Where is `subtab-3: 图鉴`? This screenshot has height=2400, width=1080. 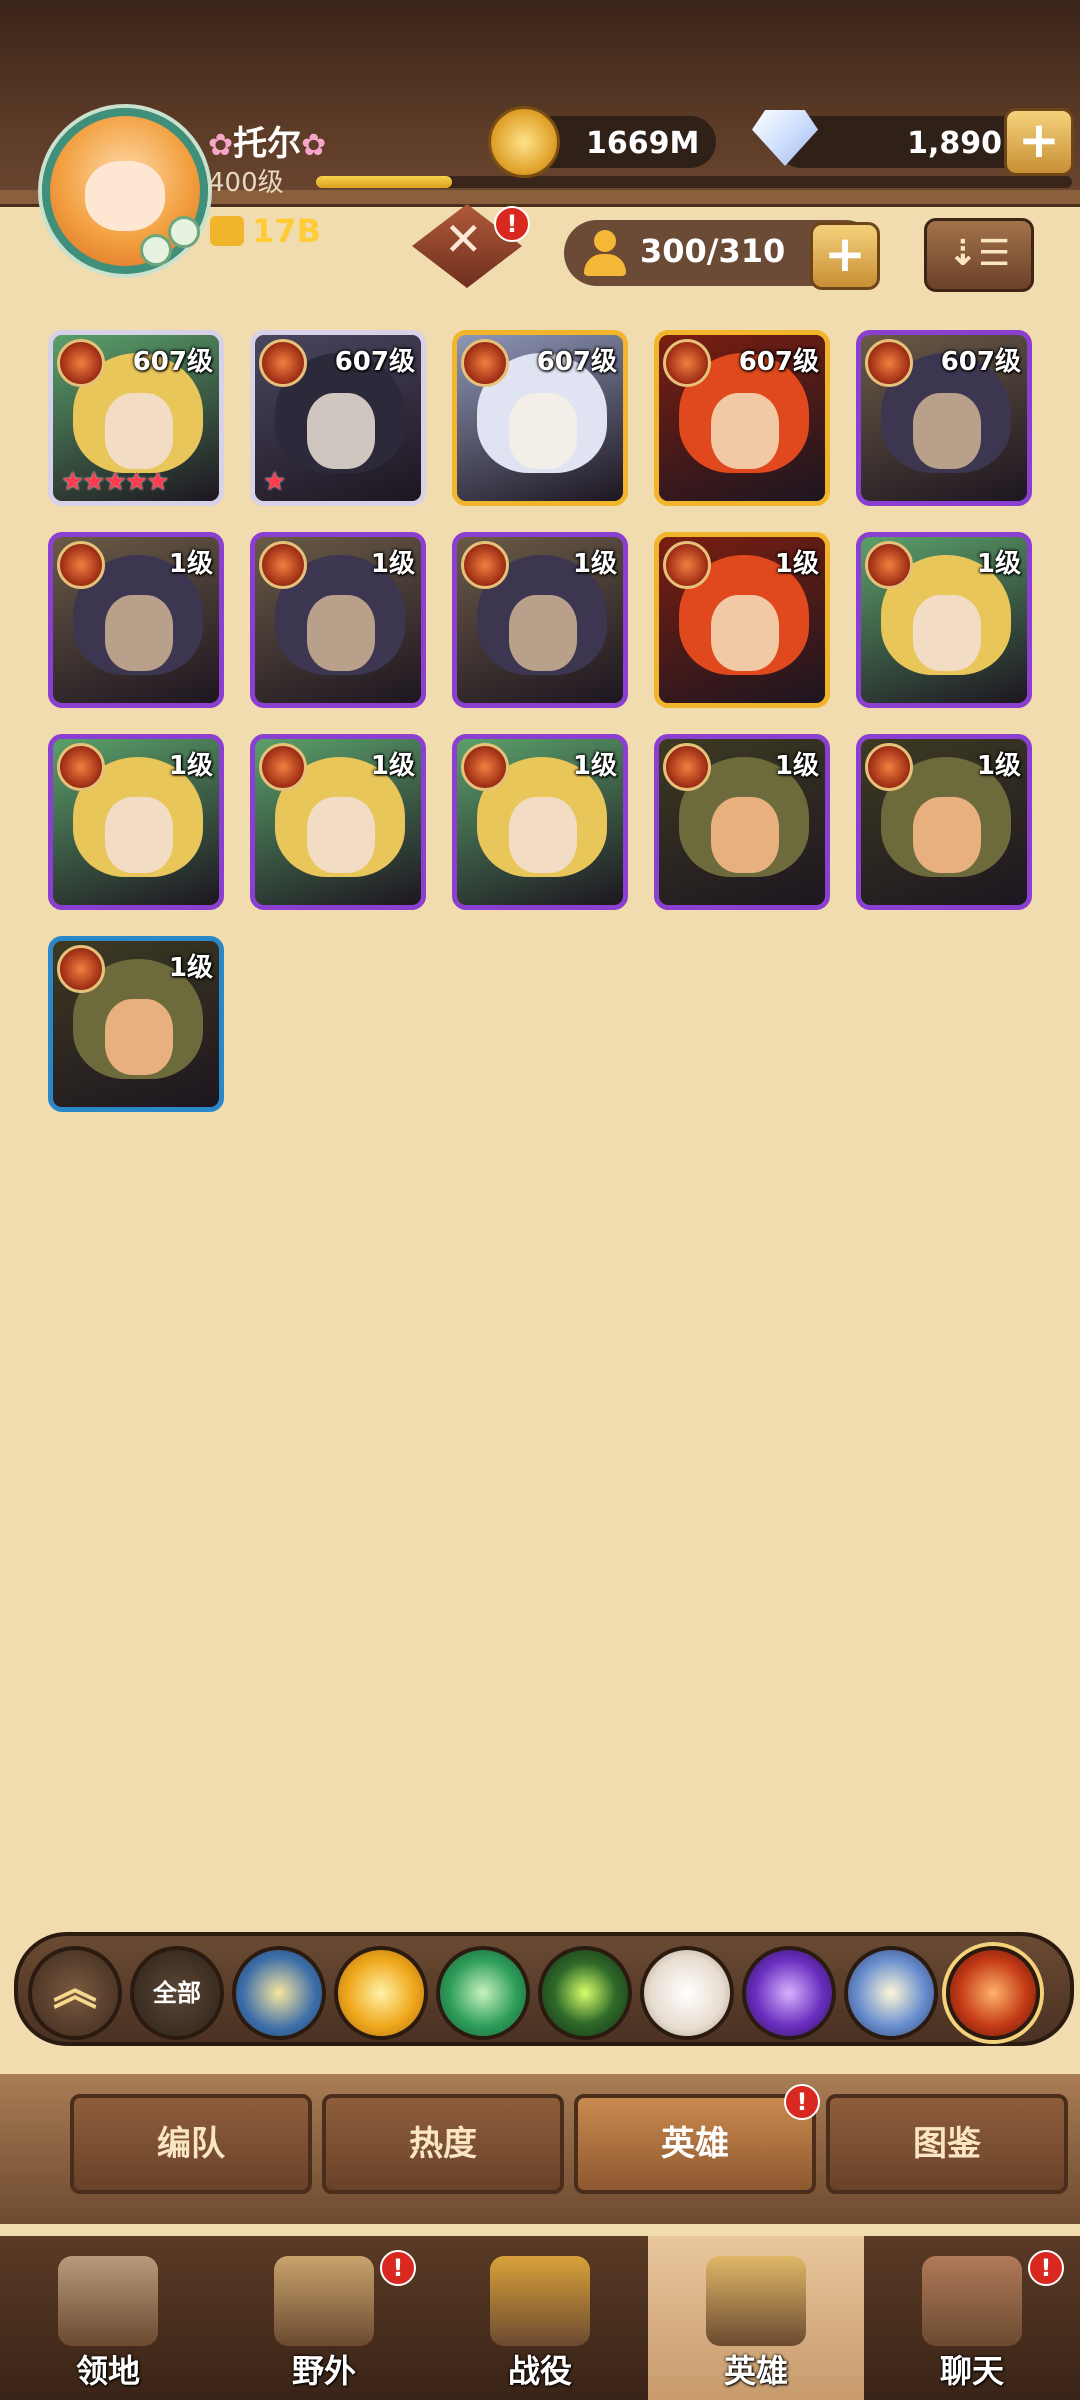
subtab-3: 图鉴 is located at coordinates (947, 2144).